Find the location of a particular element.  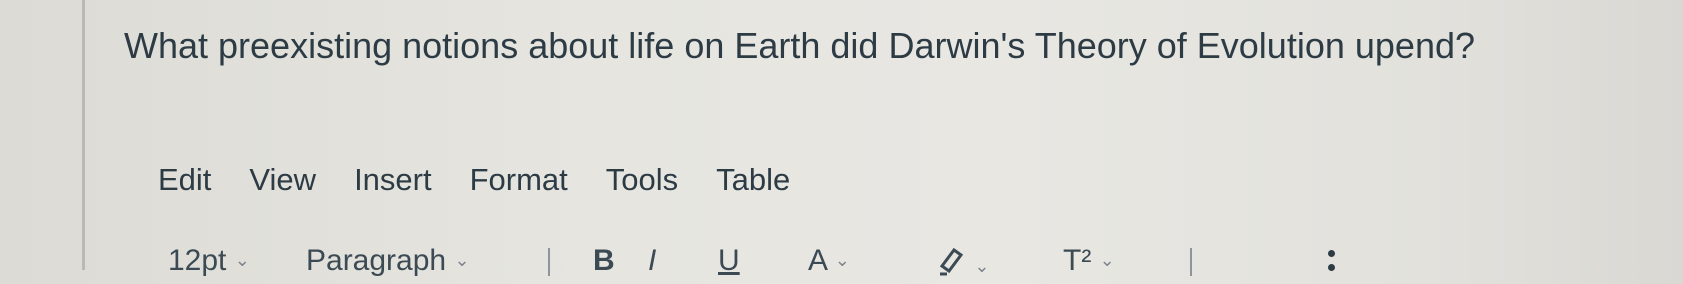

highlight-button: ⌄ is located at coordinates (962, 264).